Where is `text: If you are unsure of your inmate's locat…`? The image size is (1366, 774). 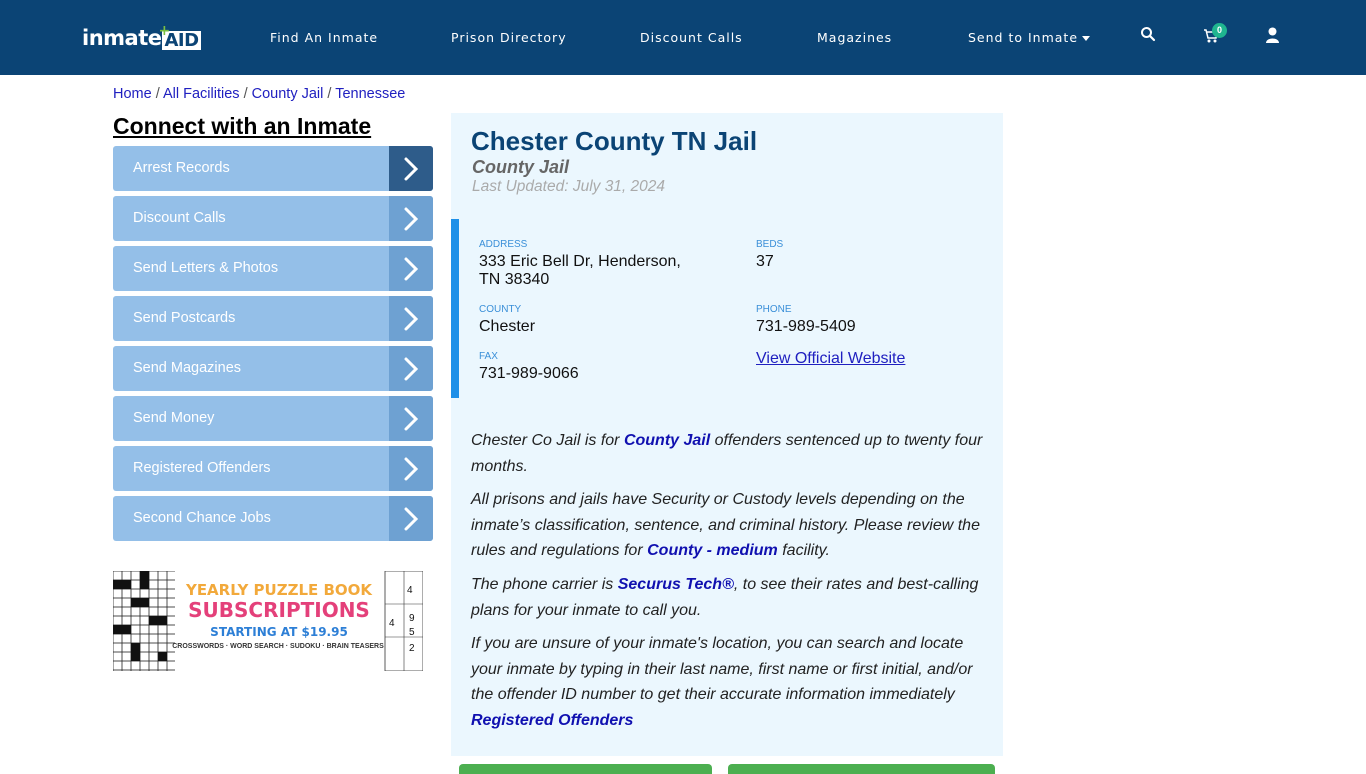 text: If you are unsure of your inmate's locat… is located at coordinates (722, 669).